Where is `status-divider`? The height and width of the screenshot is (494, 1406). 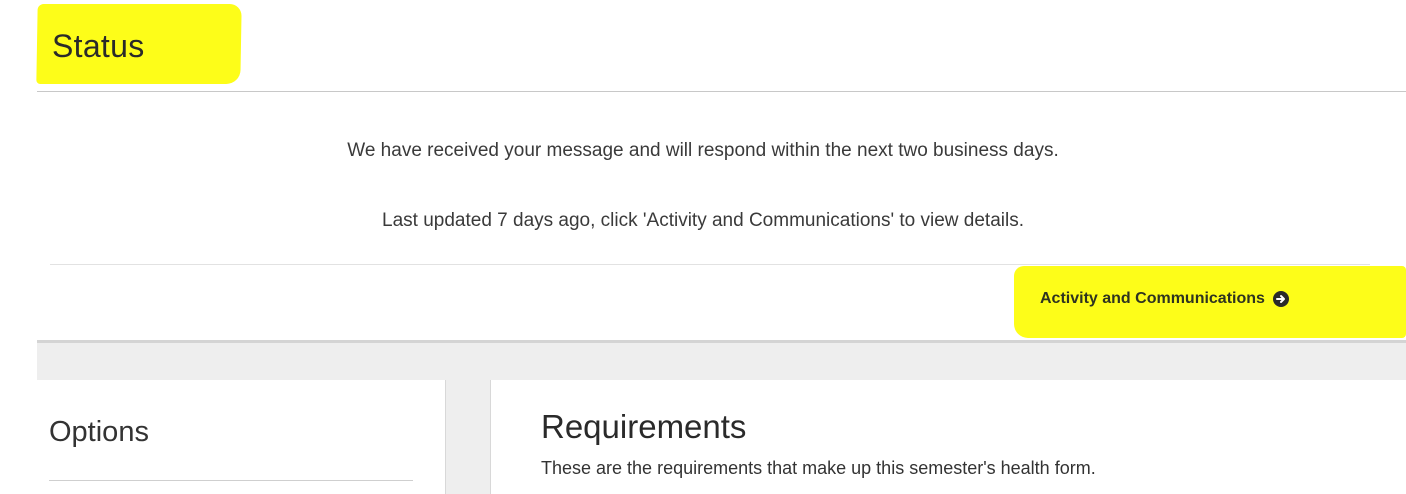 status-divider is located at coordinates (721, 91).